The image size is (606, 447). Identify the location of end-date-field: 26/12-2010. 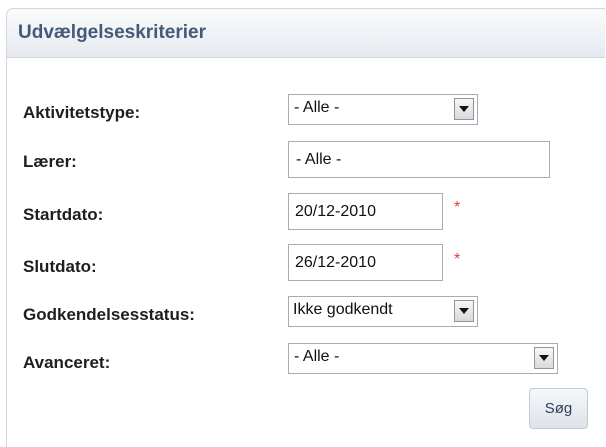
(365, 262).